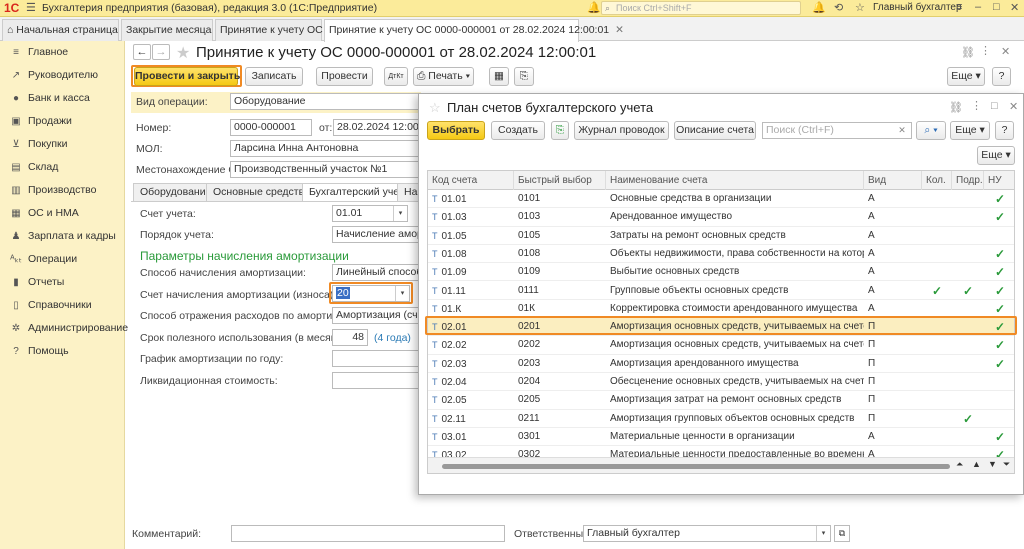 The image size is (1024, 549). What do you see at coordinates (819, 7) in the screenshot?
I see `bell-icon: 🔔` at bounding box center [819, 7].